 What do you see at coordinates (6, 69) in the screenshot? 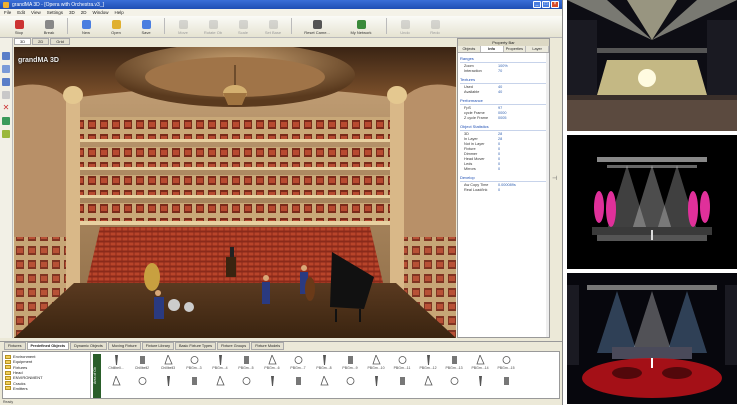
I see `pan-tool-icon` at bounding box center [6, 69].